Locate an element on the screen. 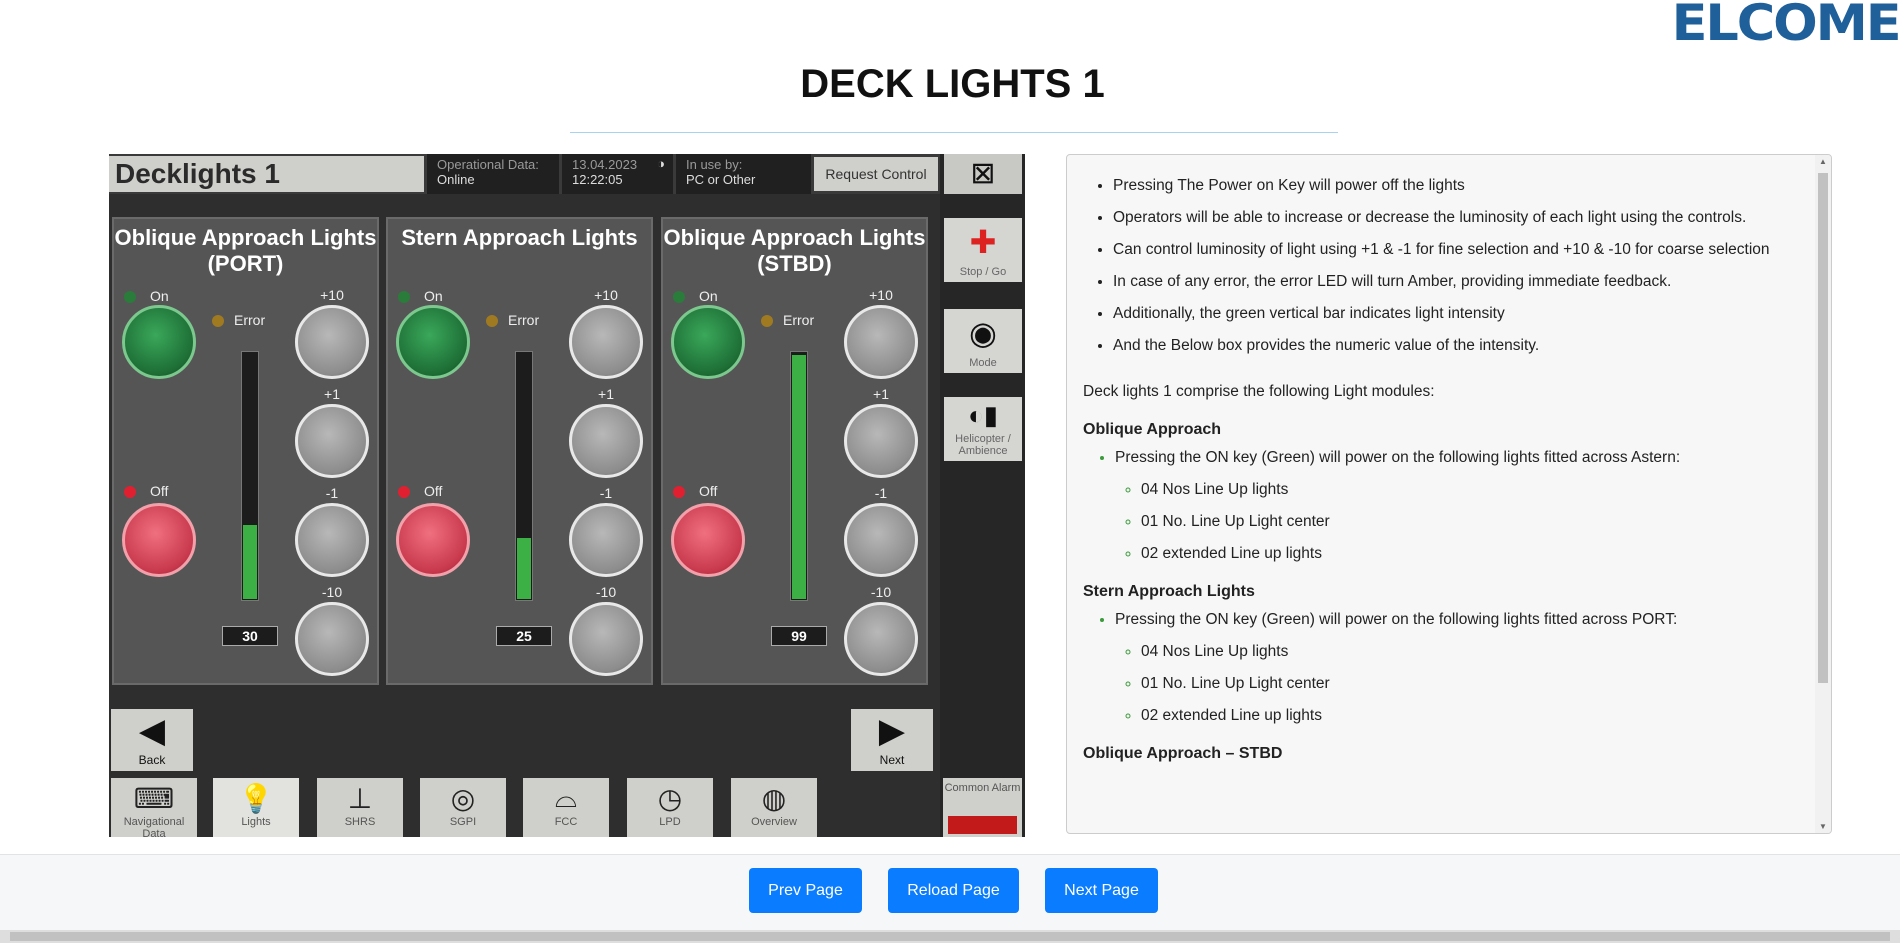 Image resolution: width=1900 pixels, height=943 pixels. stop-go-icon: ✚ is located at coordinates (983, 242).